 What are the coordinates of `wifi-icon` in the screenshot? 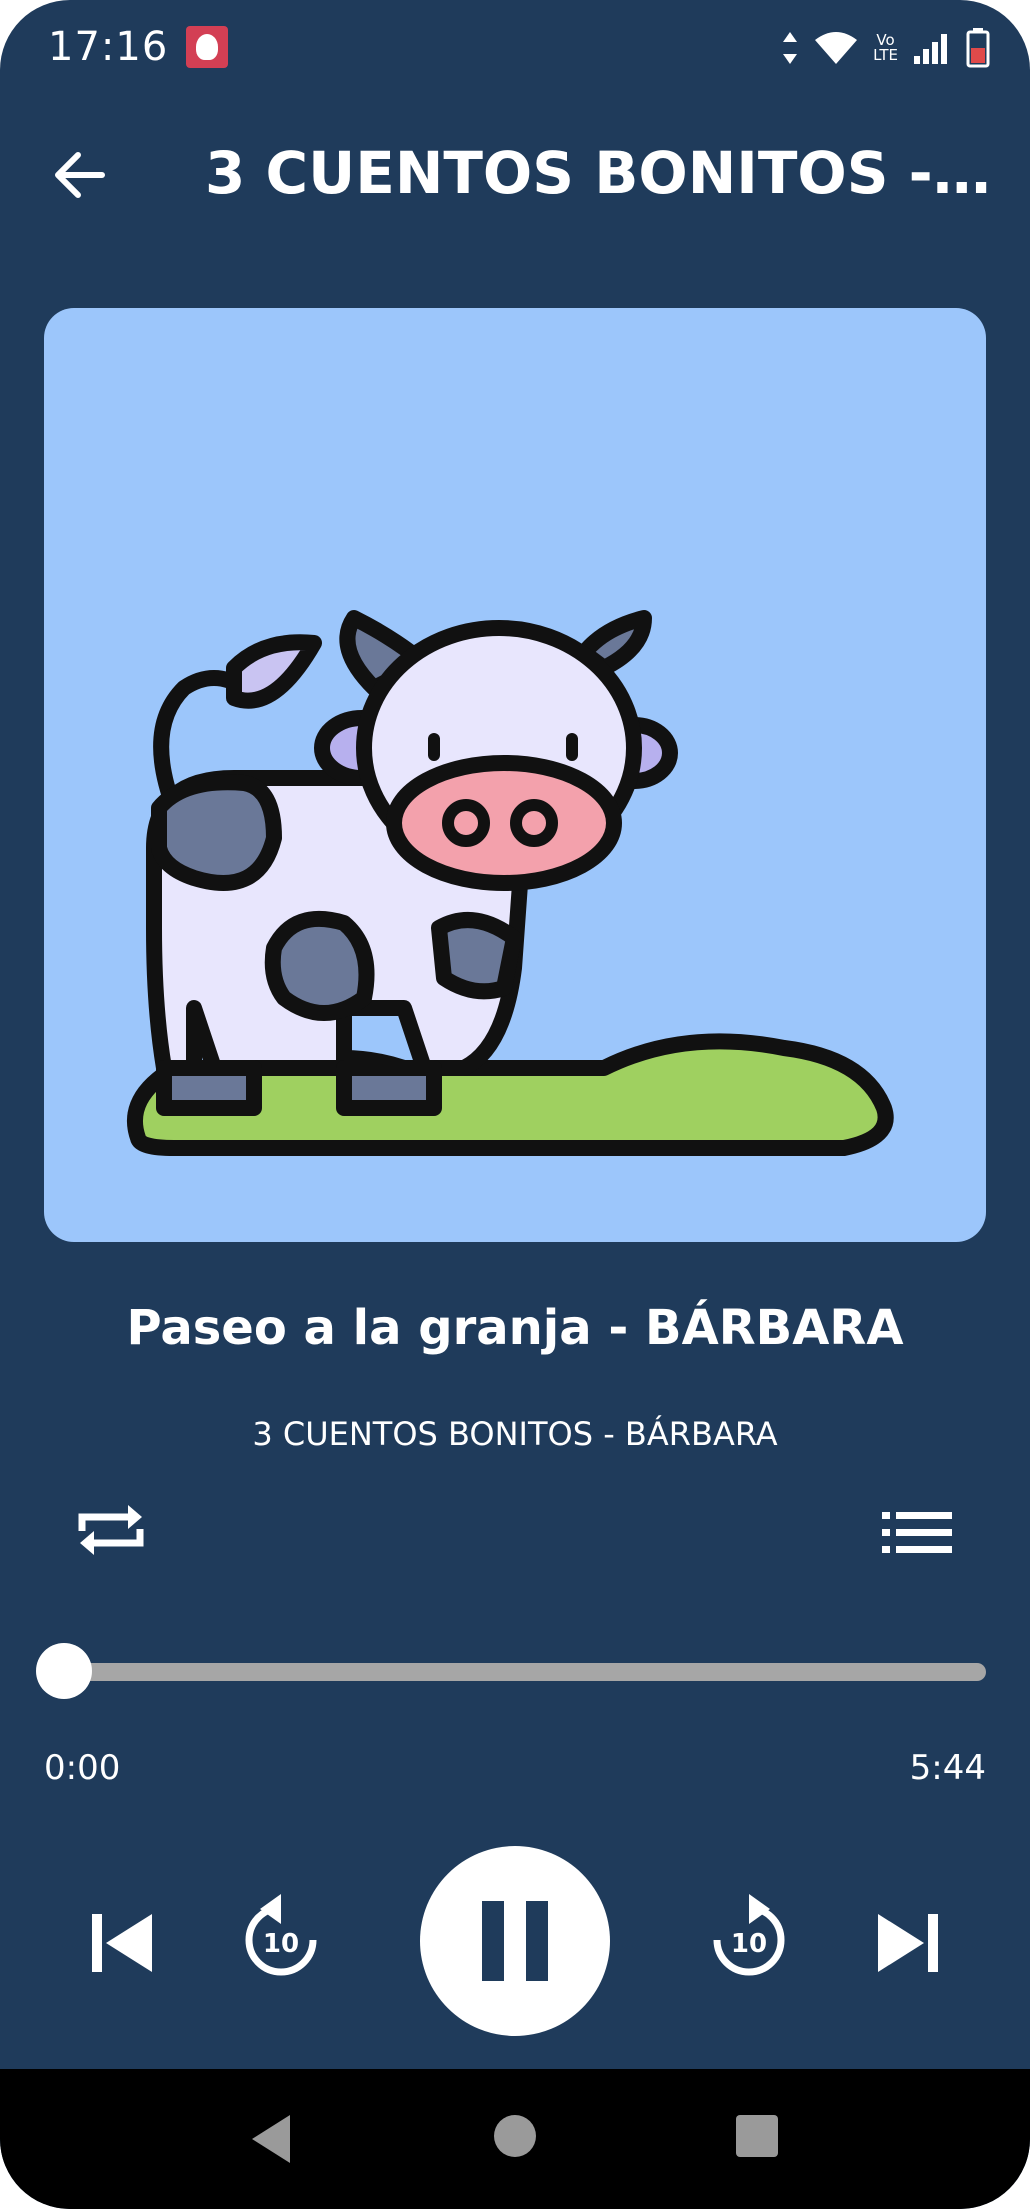 It's located at (836, 48).